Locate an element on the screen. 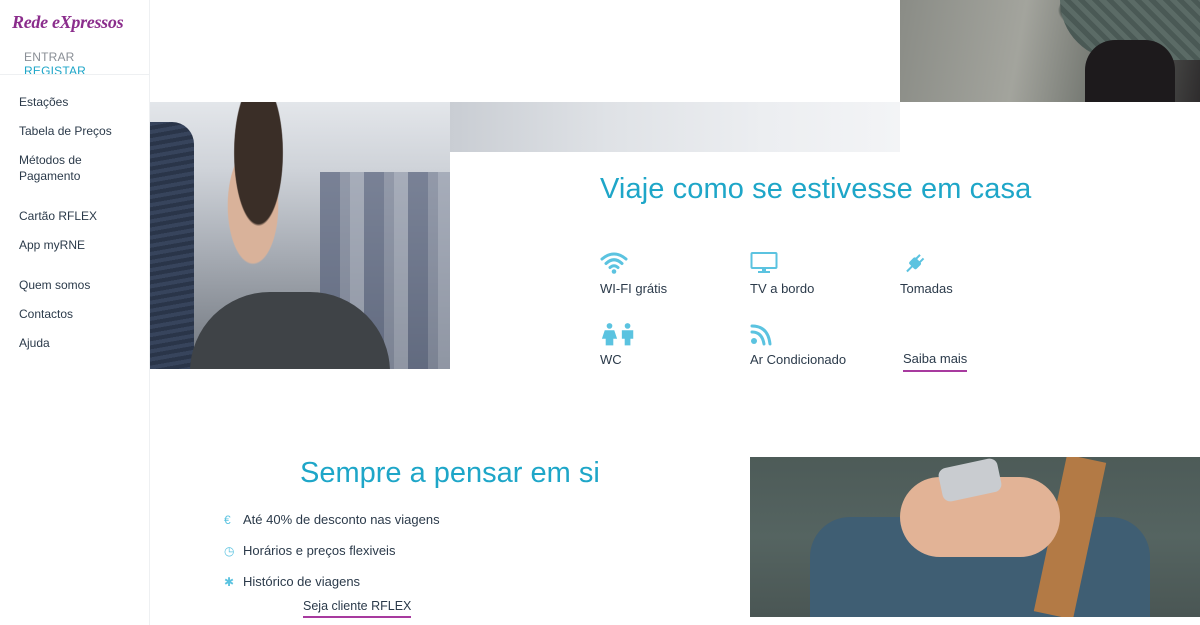 The image size is (1200, 625). sidebar-item-estacoes: Estações is located at coordinates (79, 102).